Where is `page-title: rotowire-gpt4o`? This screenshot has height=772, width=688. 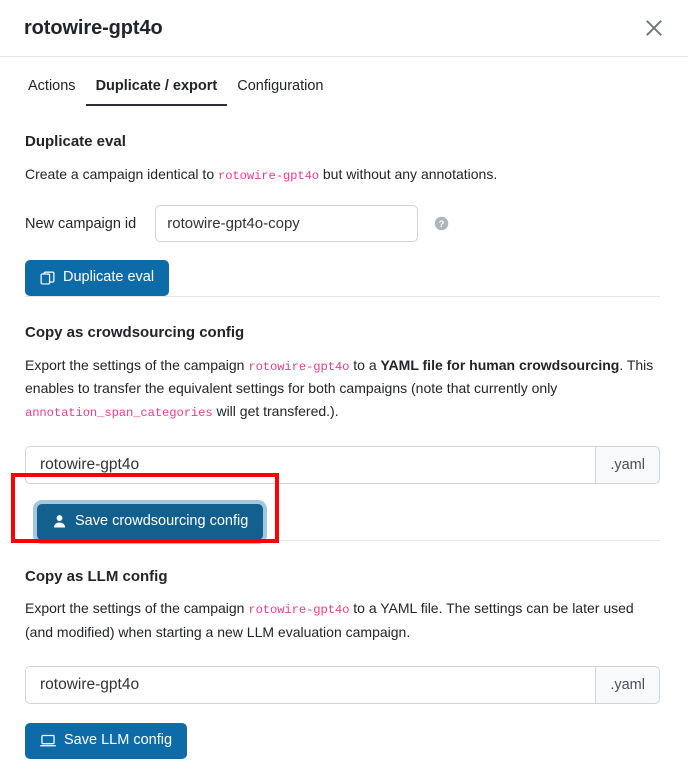
page-title: rotowire-gpt4o is located at coordinates (93, 28).